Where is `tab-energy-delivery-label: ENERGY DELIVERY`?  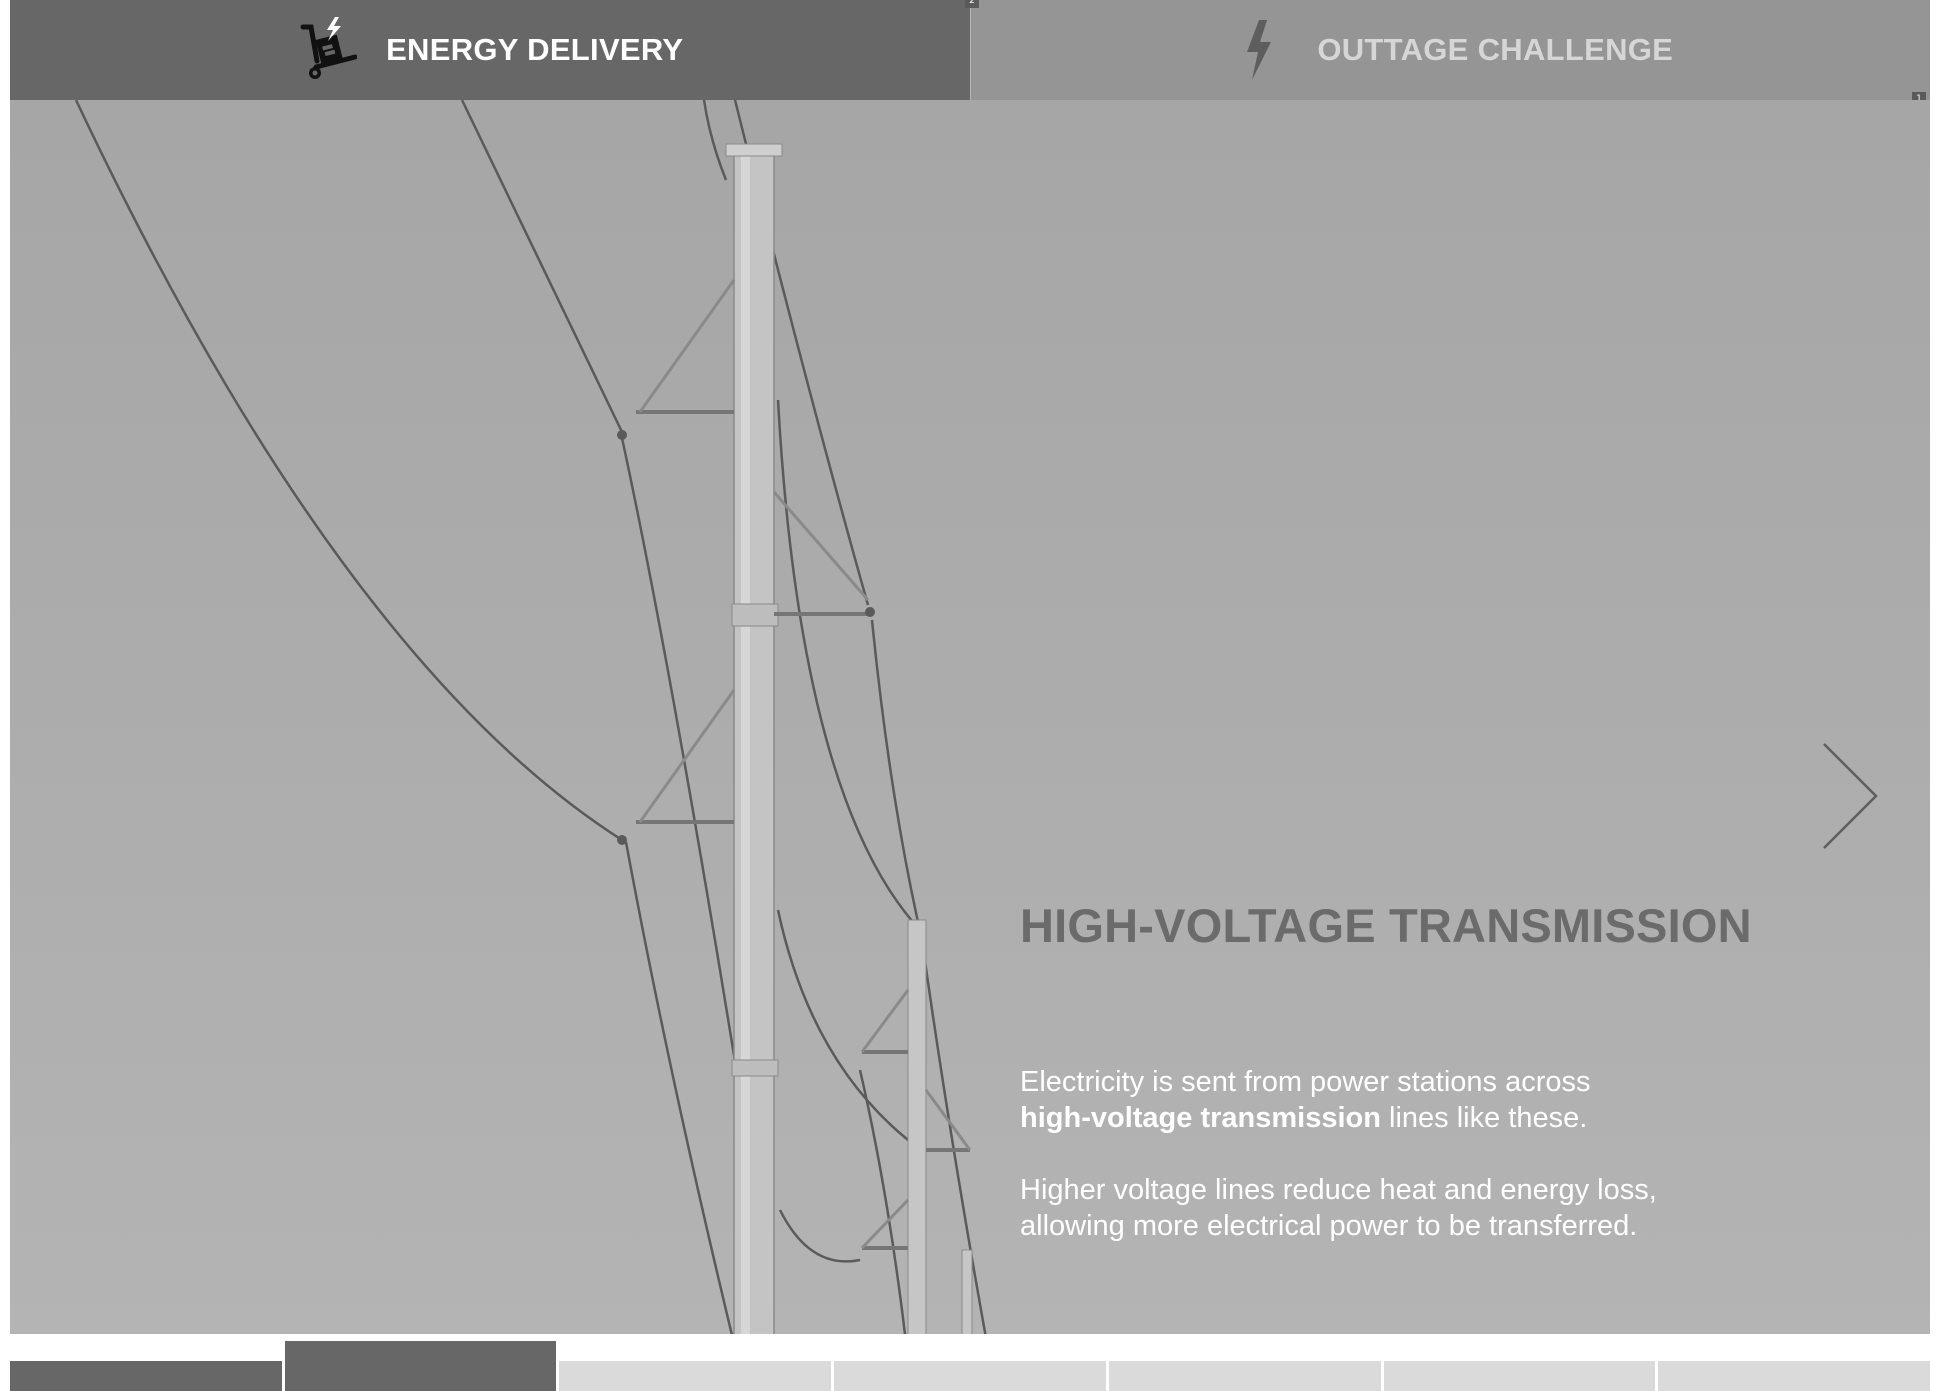
tab-energy-delivery-label: ENERGY DELIVERY is located at coordinates (535, 49).